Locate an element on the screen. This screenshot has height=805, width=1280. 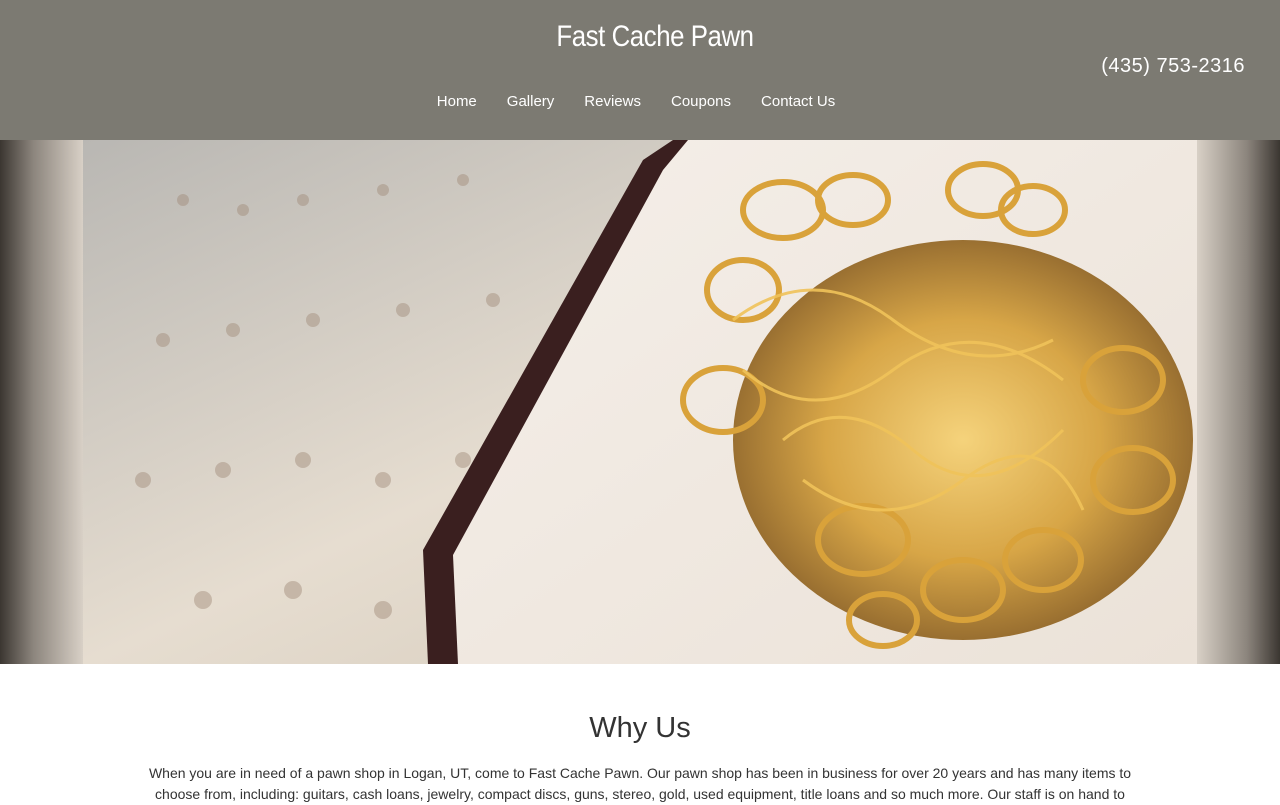
nav-home: Home is located at coordinates (457, 102).